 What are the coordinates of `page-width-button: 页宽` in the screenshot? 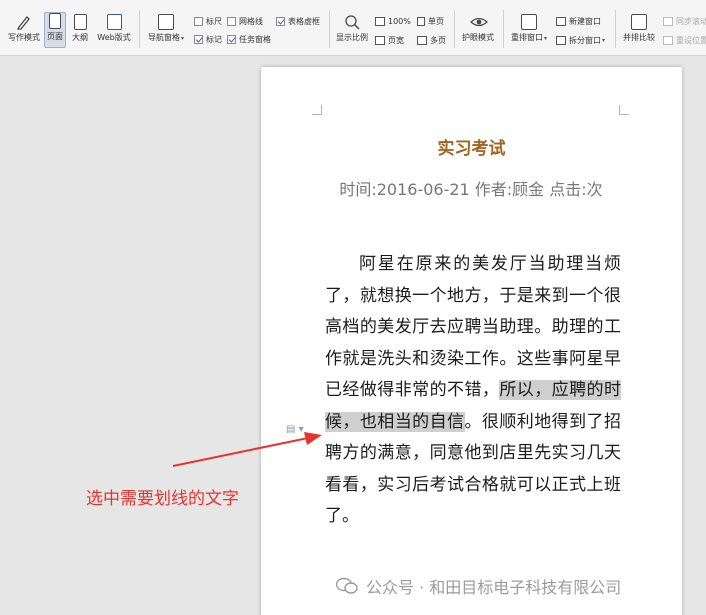 It's located at (389, 40).